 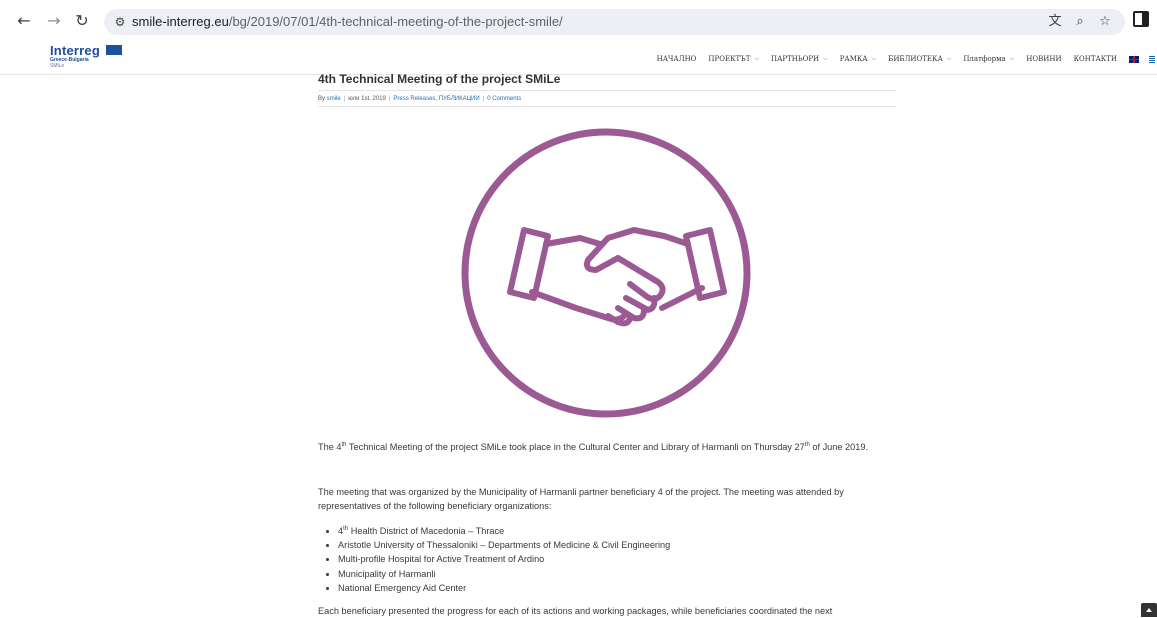 I want to click on title-divider, so click(x=607, y=90).